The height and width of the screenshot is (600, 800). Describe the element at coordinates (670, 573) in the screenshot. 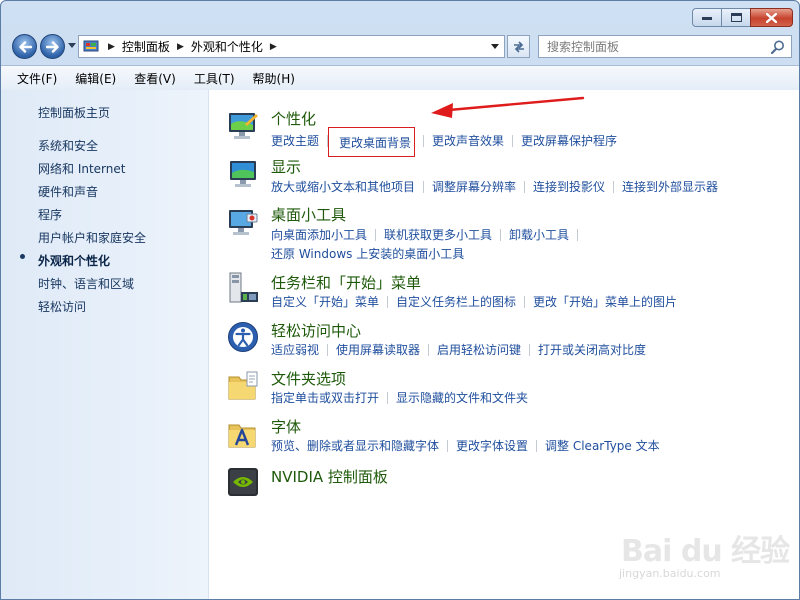

I see `watermark-url: jingyan.baidu.com` at that location.